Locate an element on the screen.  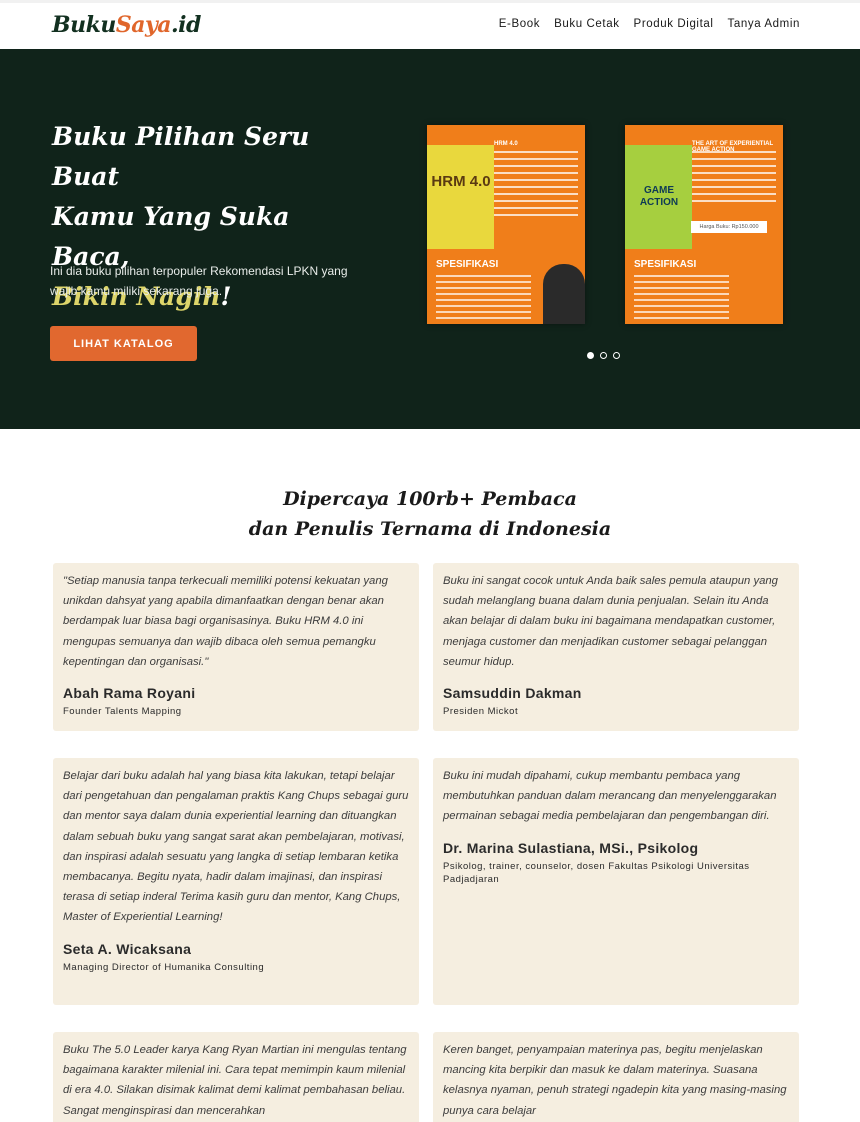
nav-produk-digital: Produk Digital is located at coordinates (674, 24).